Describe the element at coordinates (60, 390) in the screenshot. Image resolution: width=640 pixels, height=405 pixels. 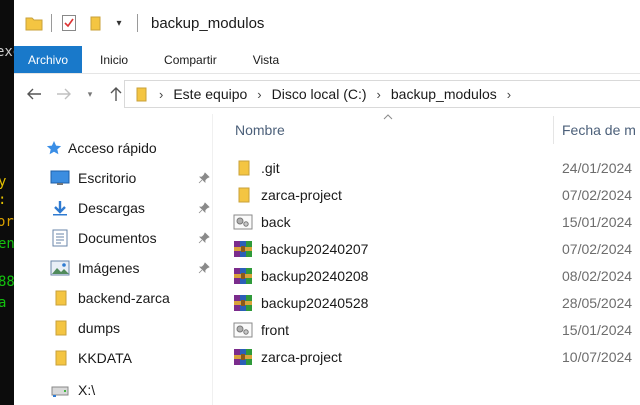
I see `network-drive-icon` at that location.